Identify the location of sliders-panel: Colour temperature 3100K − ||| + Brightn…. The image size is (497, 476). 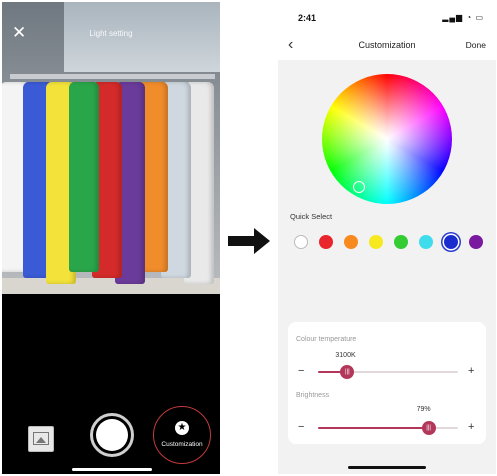
(387, 383).